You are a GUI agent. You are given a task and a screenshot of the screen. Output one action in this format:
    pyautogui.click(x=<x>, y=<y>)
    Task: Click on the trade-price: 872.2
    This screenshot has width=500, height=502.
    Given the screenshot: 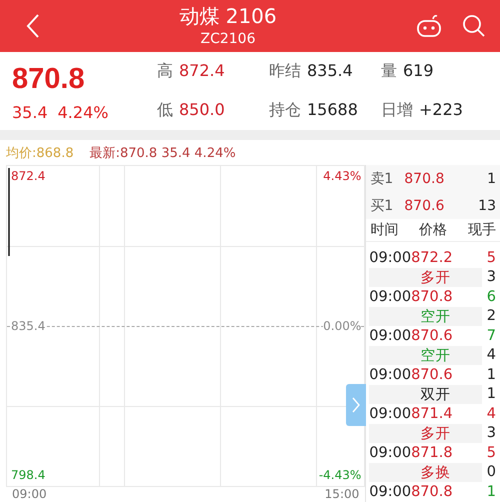 What is the action you would take?
    pyautogui.click(x=432, y=258)
    